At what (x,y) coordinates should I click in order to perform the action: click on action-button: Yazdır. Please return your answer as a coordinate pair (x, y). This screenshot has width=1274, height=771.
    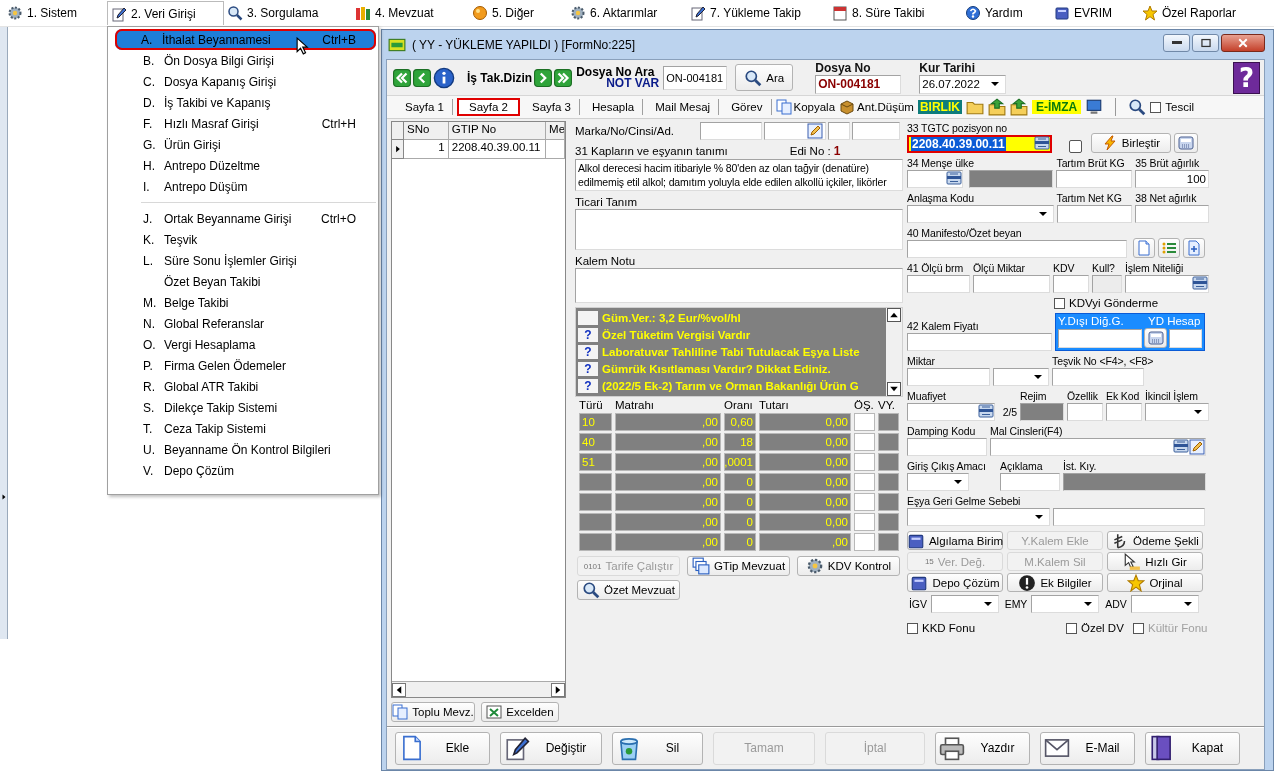
    Looking at the image, I should click on (982, 748).